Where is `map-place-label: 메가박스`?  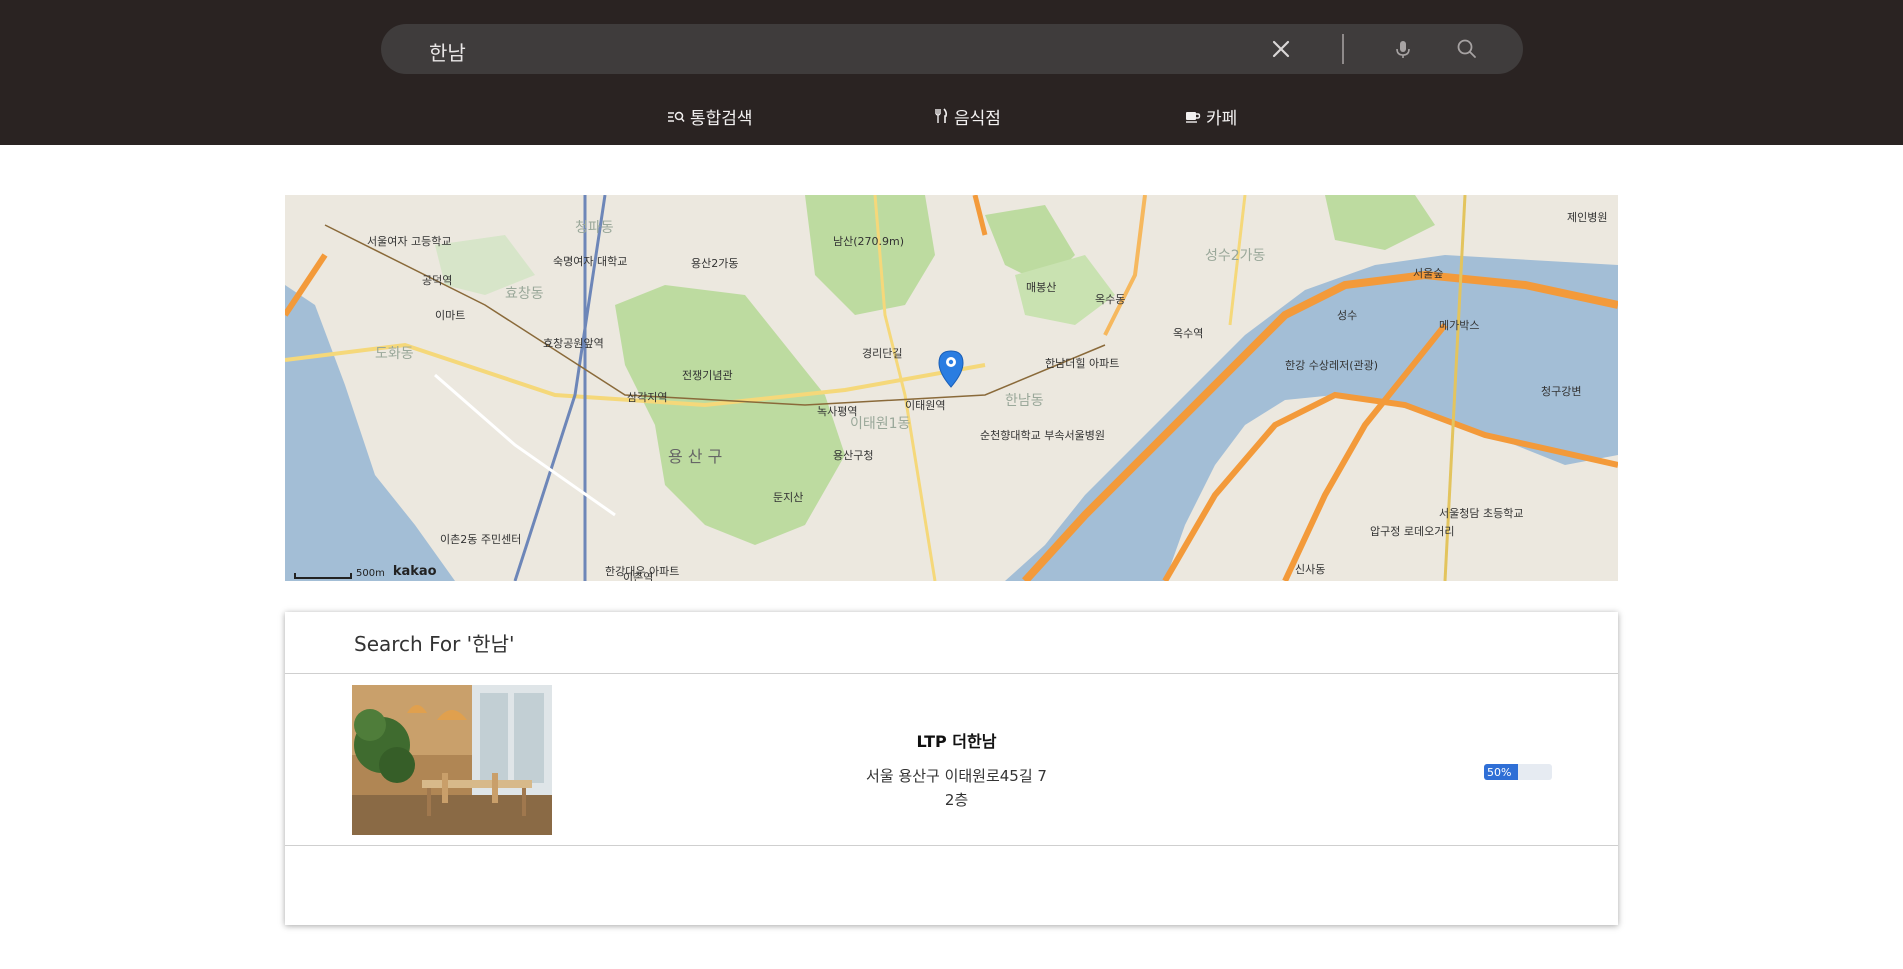 map-place-label: 메가박스 is located at coordinates (1459, 325).